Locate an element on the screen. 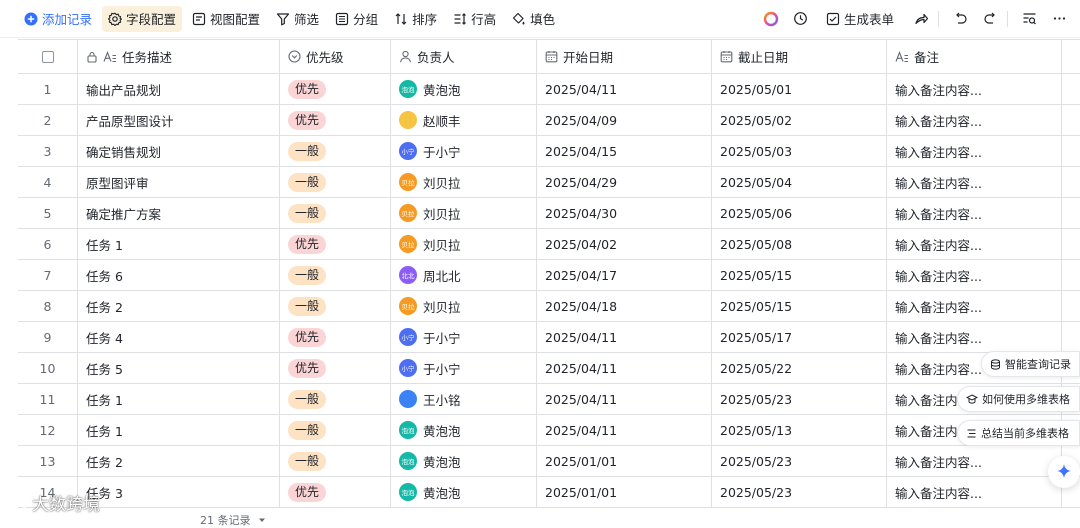 Image resolution: width=1080 pixels, height=528 pixels. smart-query-button: 智能查询记录 is located at coordinates (1030, 364).